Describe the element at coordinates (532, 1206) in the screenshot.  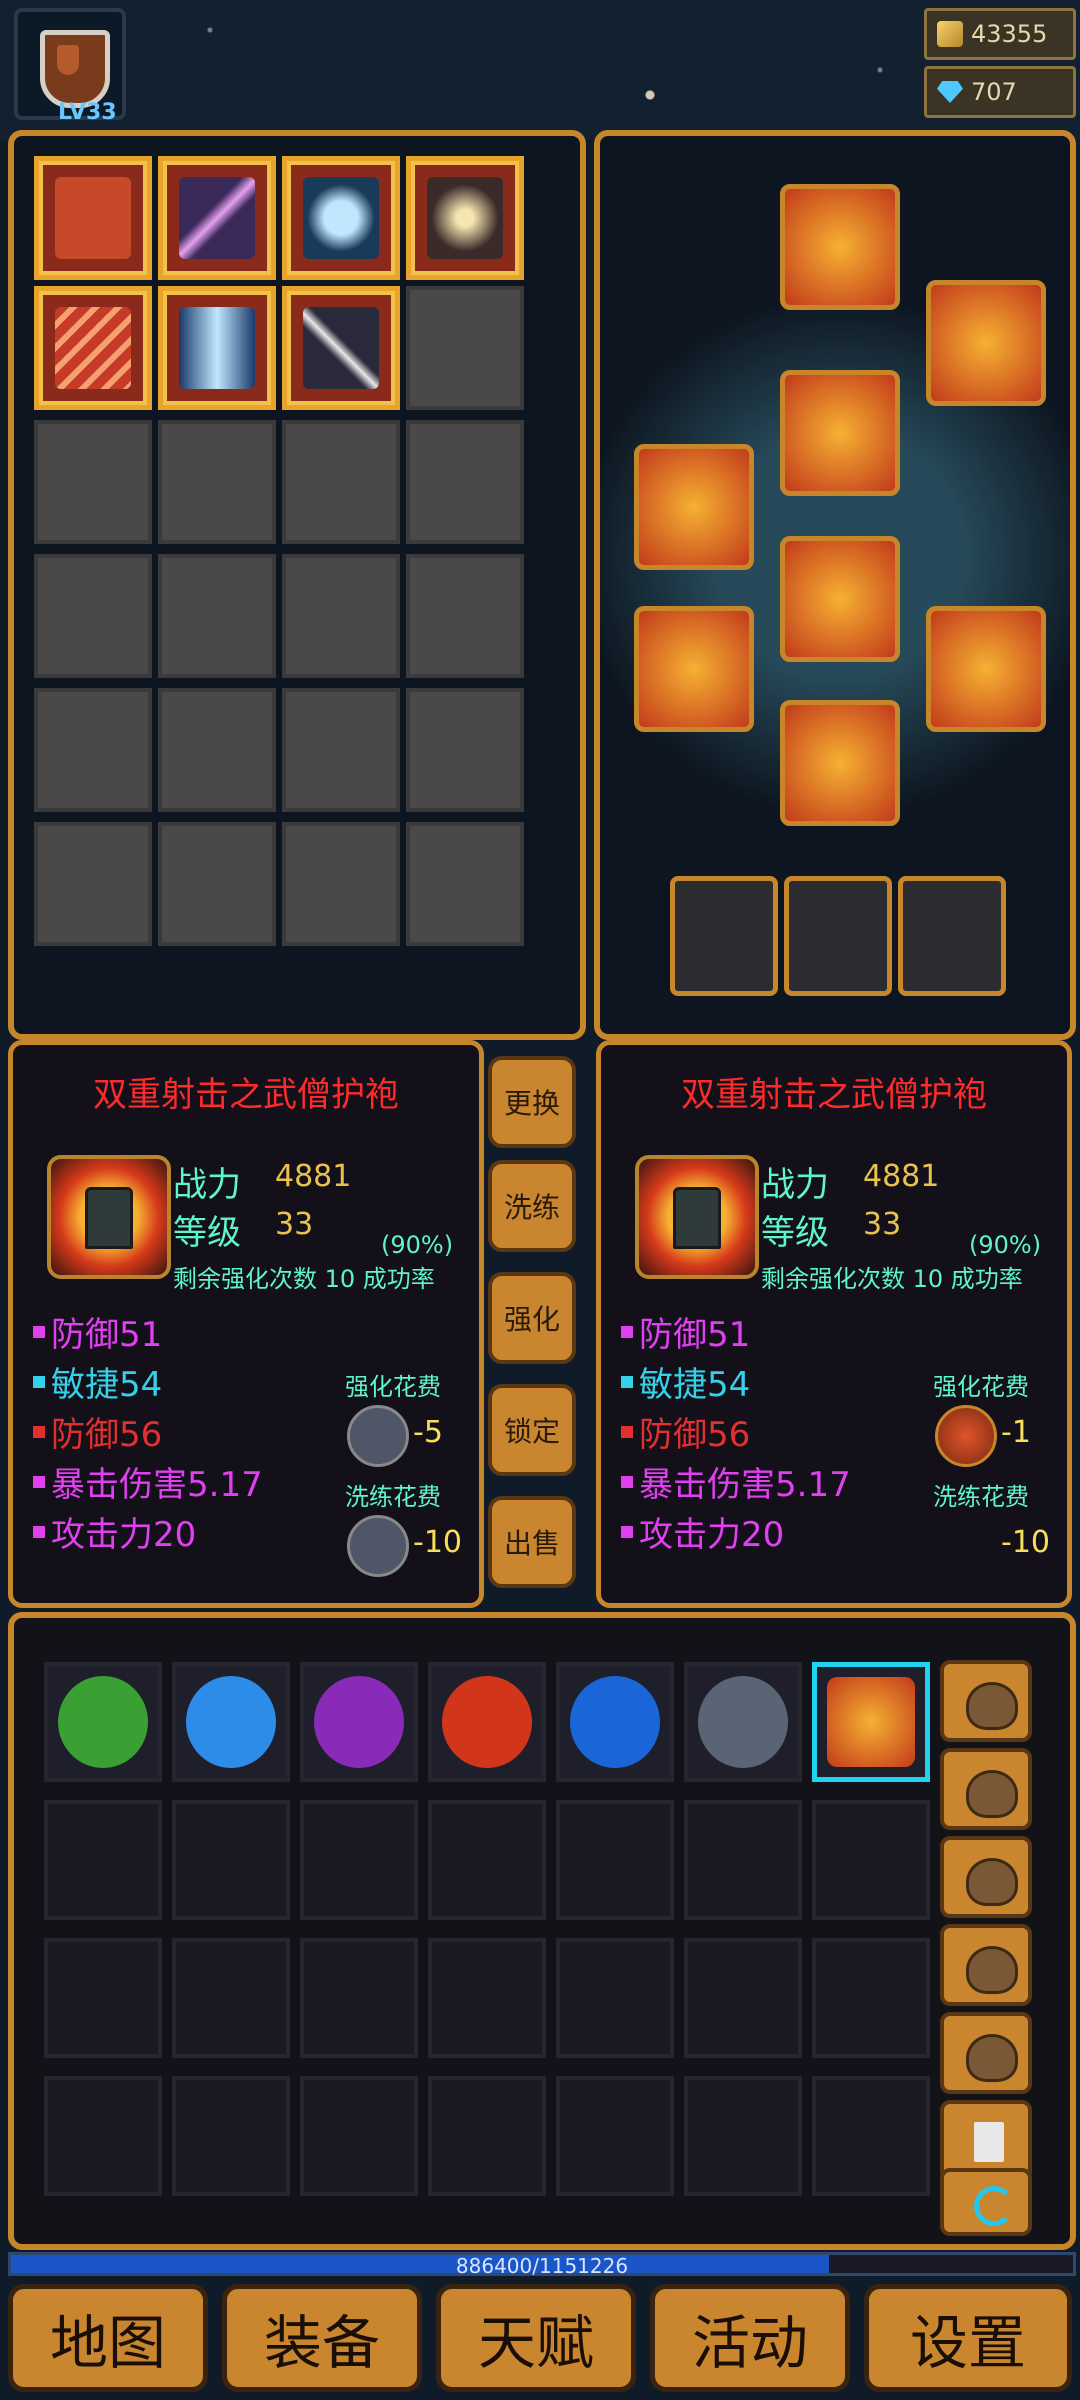
I see `reforge-button: 洗练` at that location.